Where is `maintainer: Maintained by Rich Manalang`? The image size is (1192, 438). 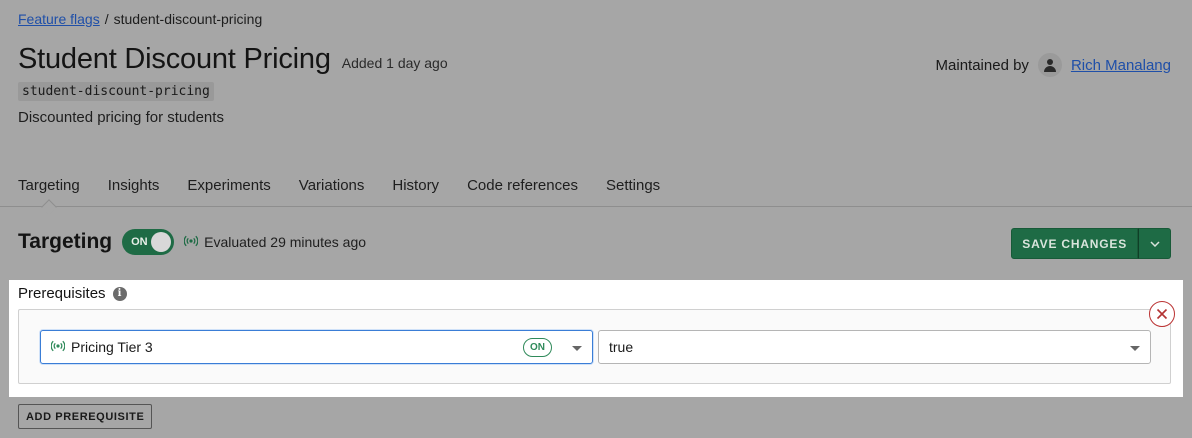
maintainer: Maintained by Rich Manalang is located at coordinates (1053, 65).